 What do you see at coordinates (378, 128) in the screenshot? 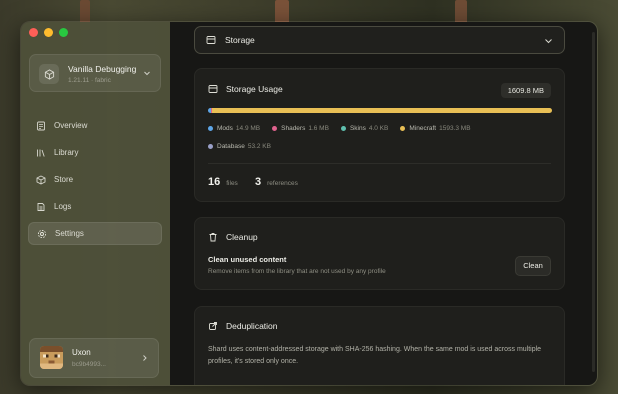
I see `legend-value: 4.0 KB` at bounding box center [378, 128].